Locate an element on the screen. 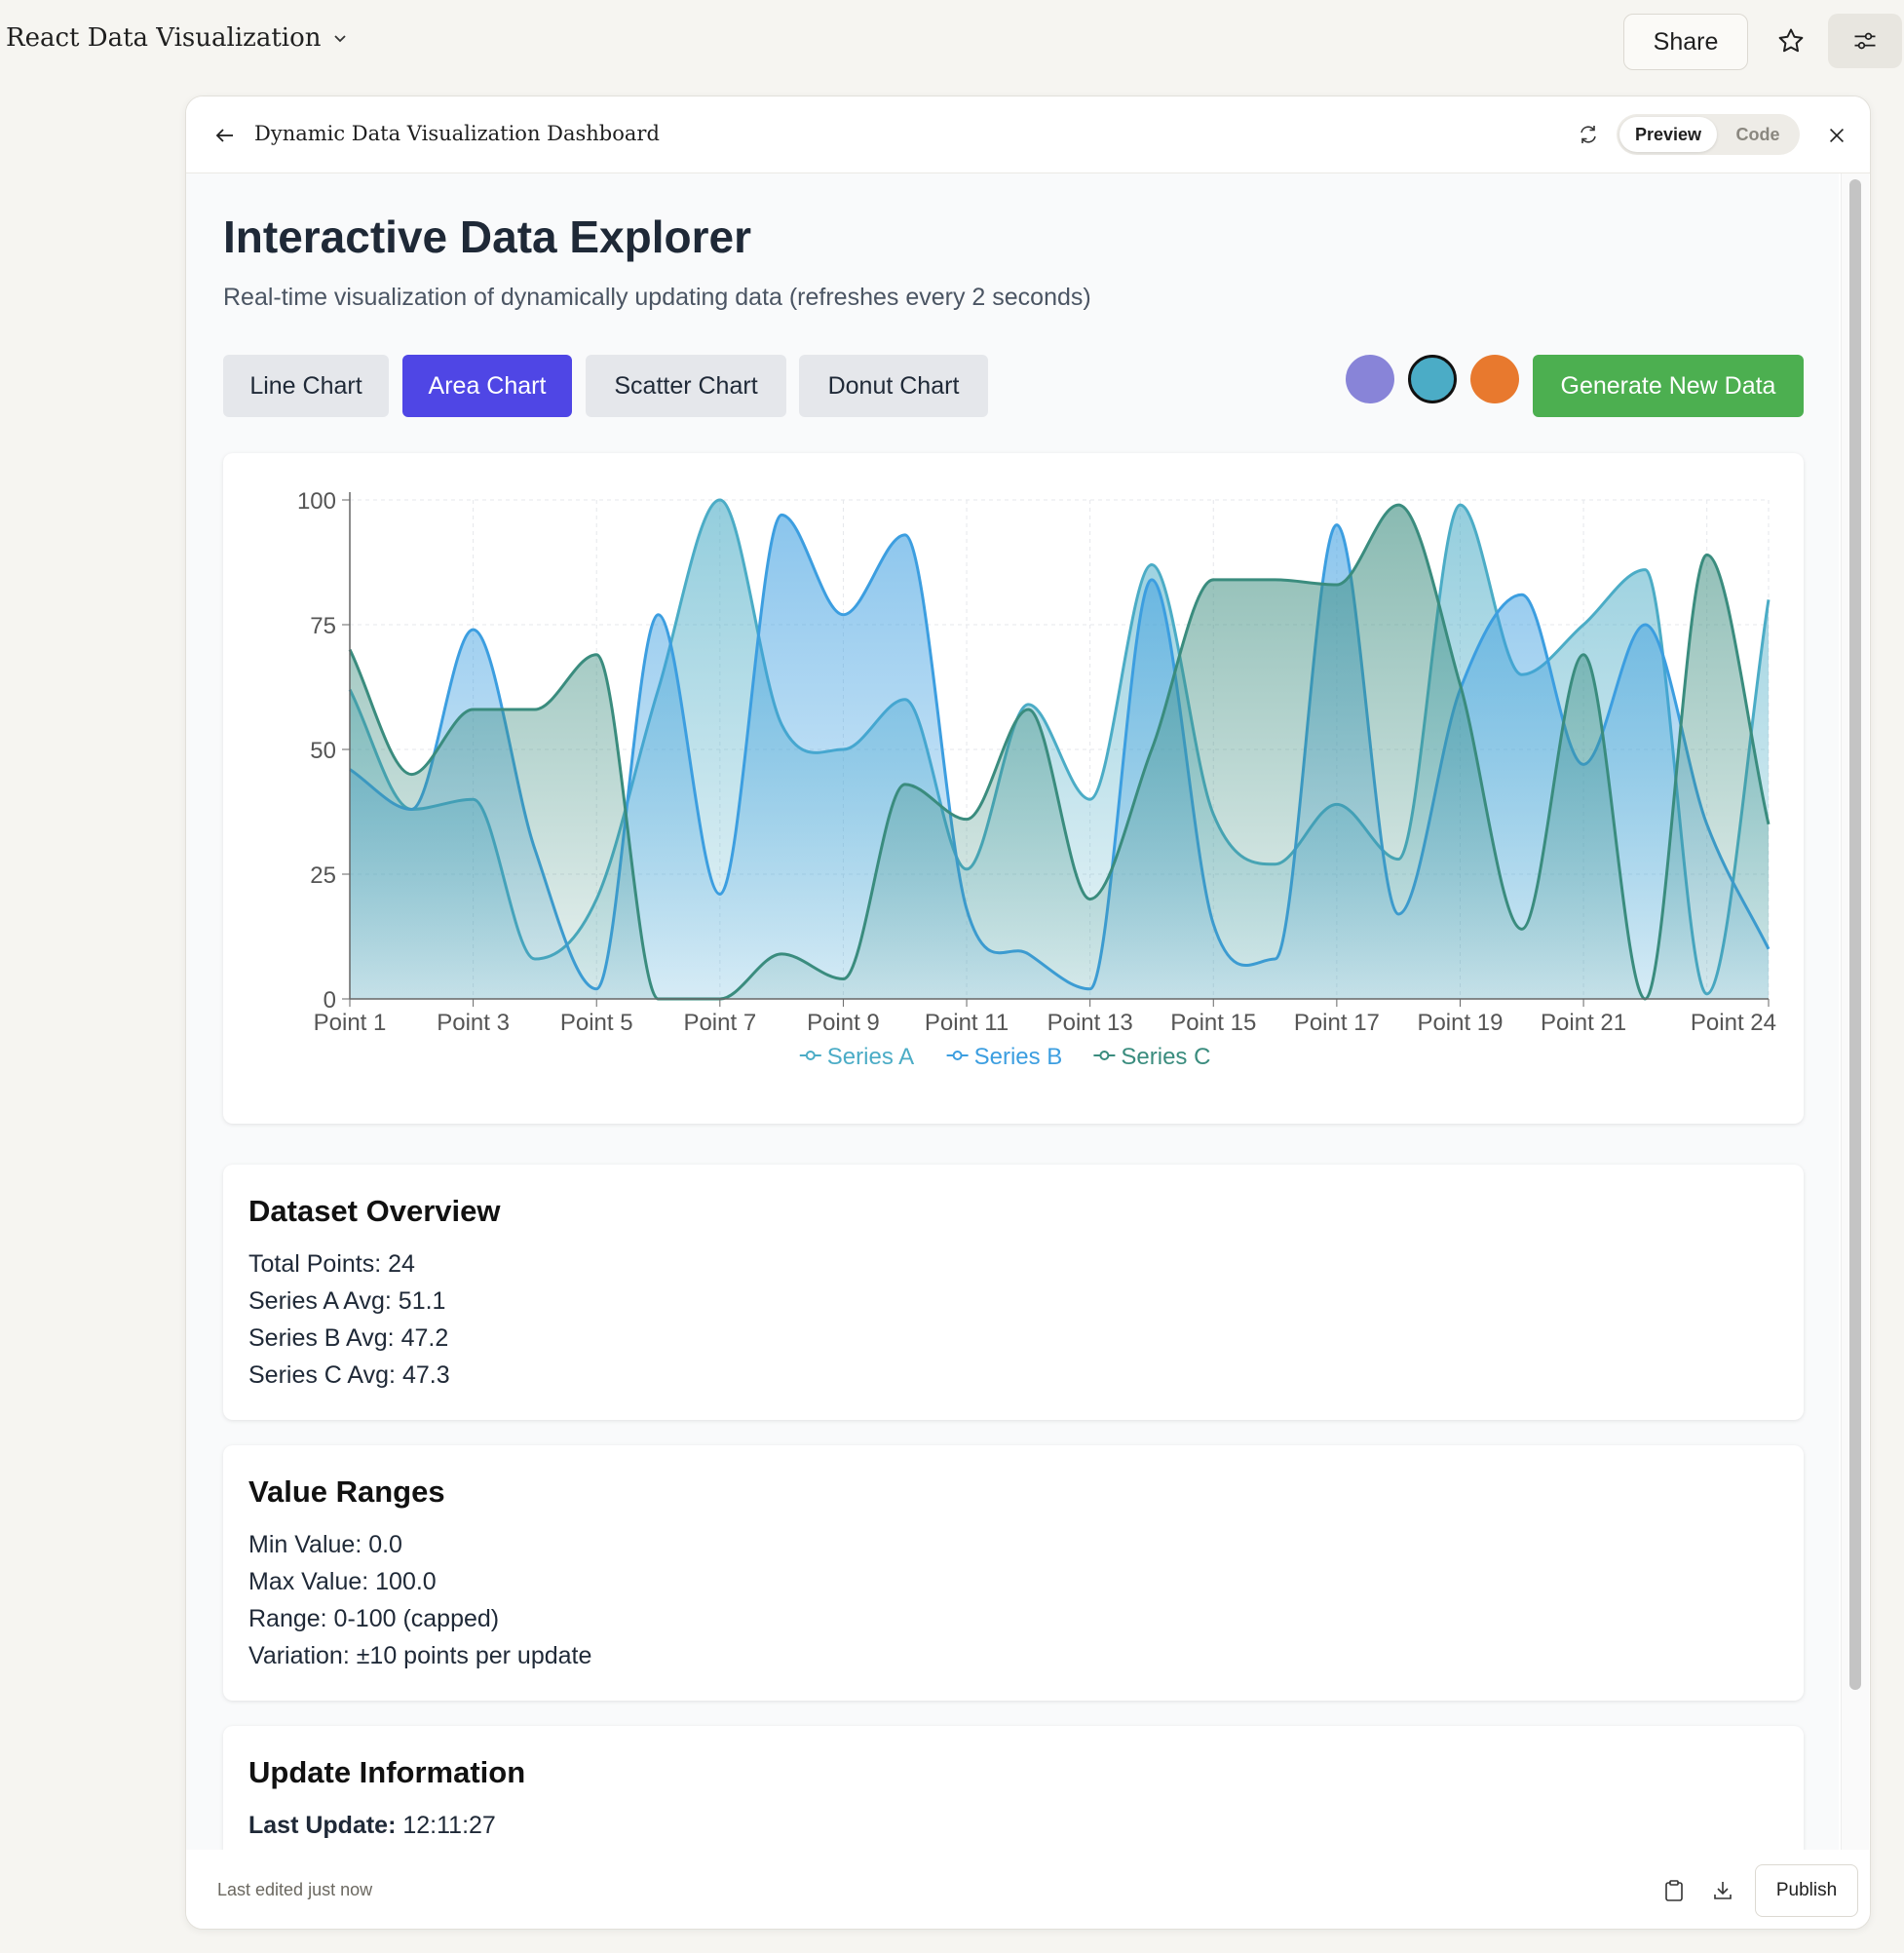 The height and width of the screenshot is (1953, 1904). line-chart-label: Line Chart is located at coordinates (305, 386).